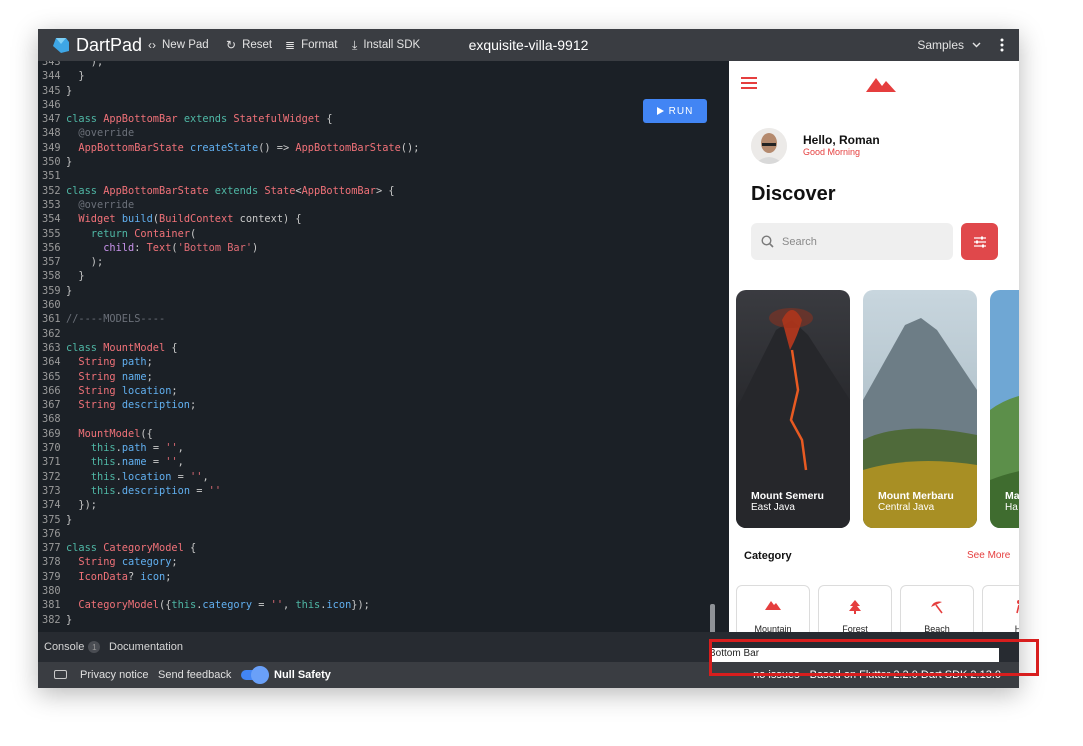  Describe the element at coordinates (51, 204) in the screenshot. I see `line-number: 353` at that location.